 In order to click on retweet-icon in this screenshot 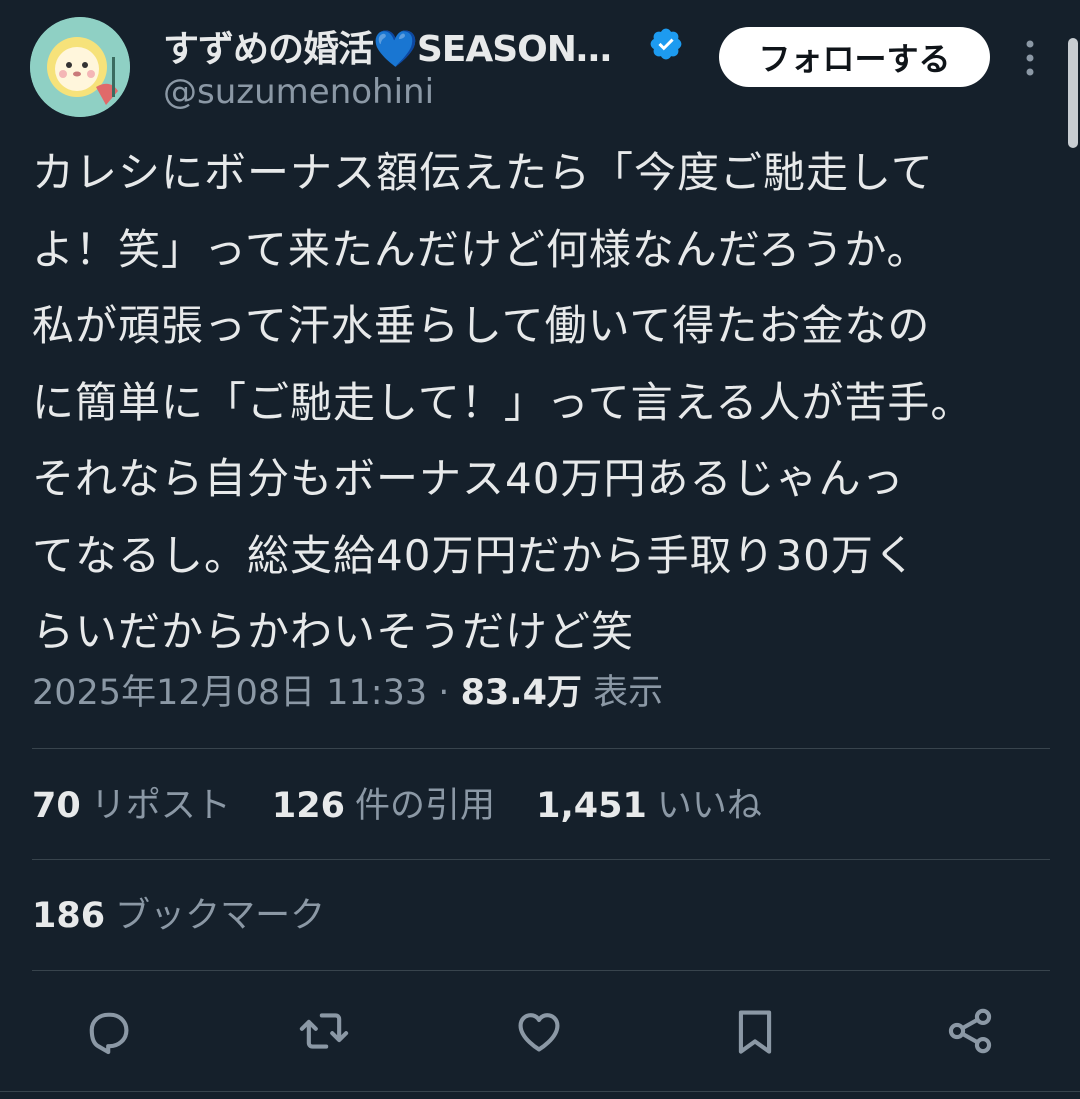, I will do `click(324, 1031)`.